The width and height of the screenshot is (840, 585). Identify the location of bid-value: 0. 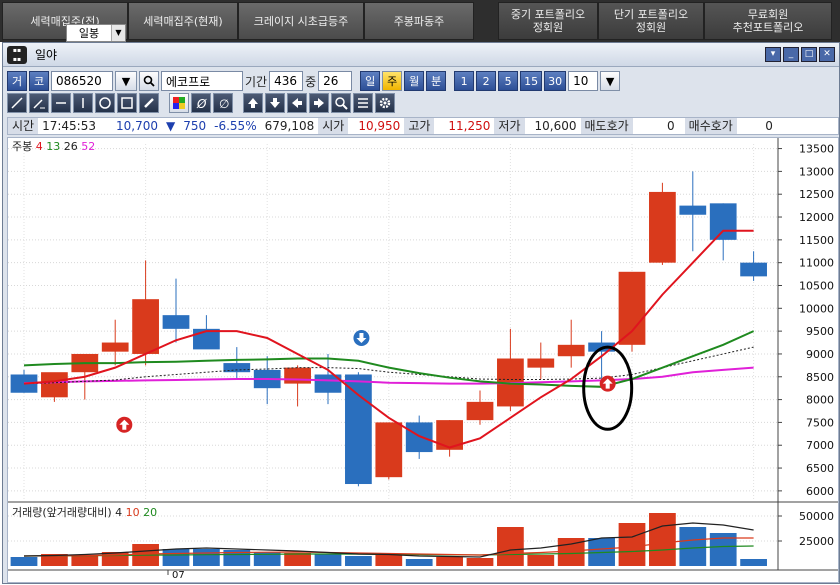
(769, 126).